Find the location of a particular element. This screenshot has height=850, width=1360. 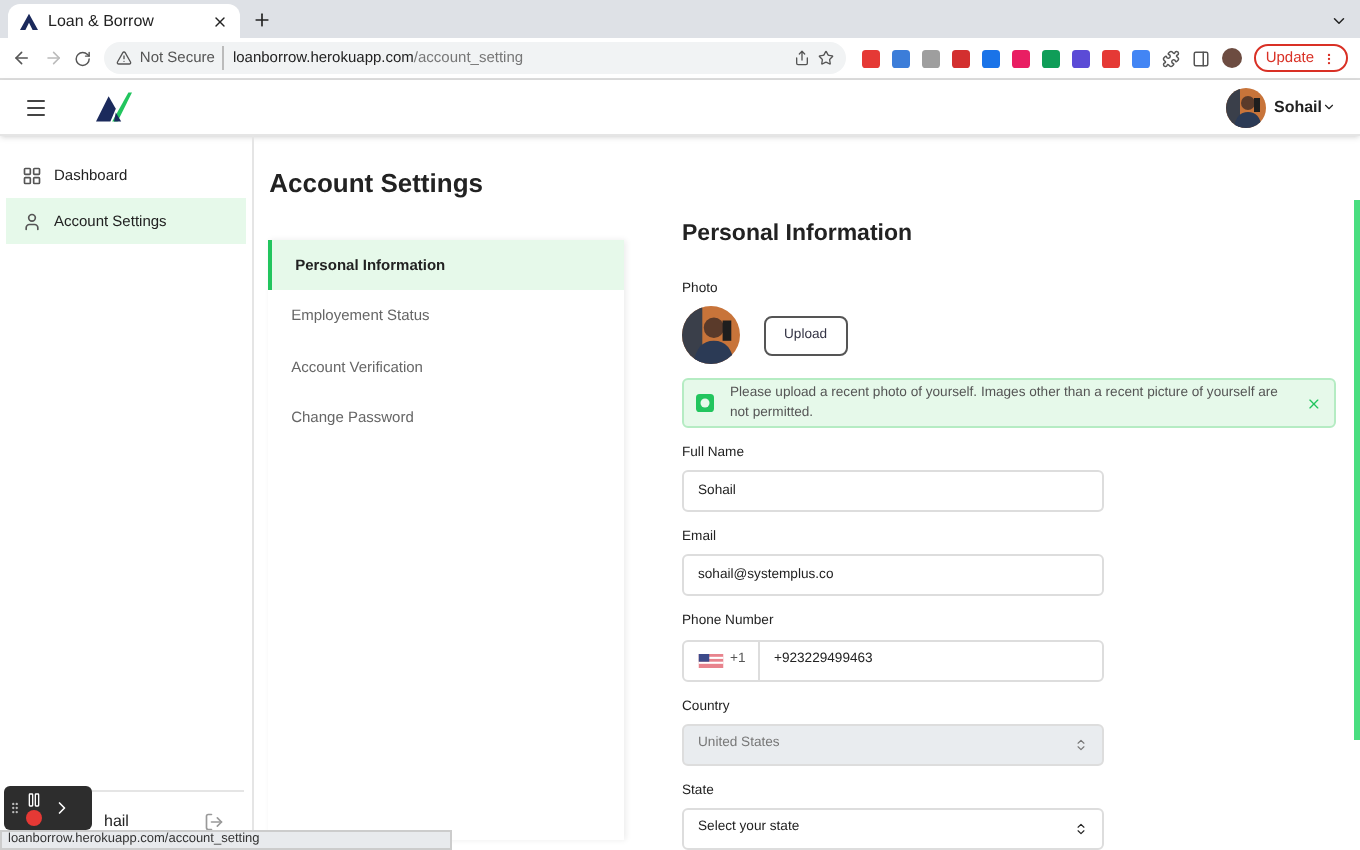

back-icon is located at coordinates (22, 58).